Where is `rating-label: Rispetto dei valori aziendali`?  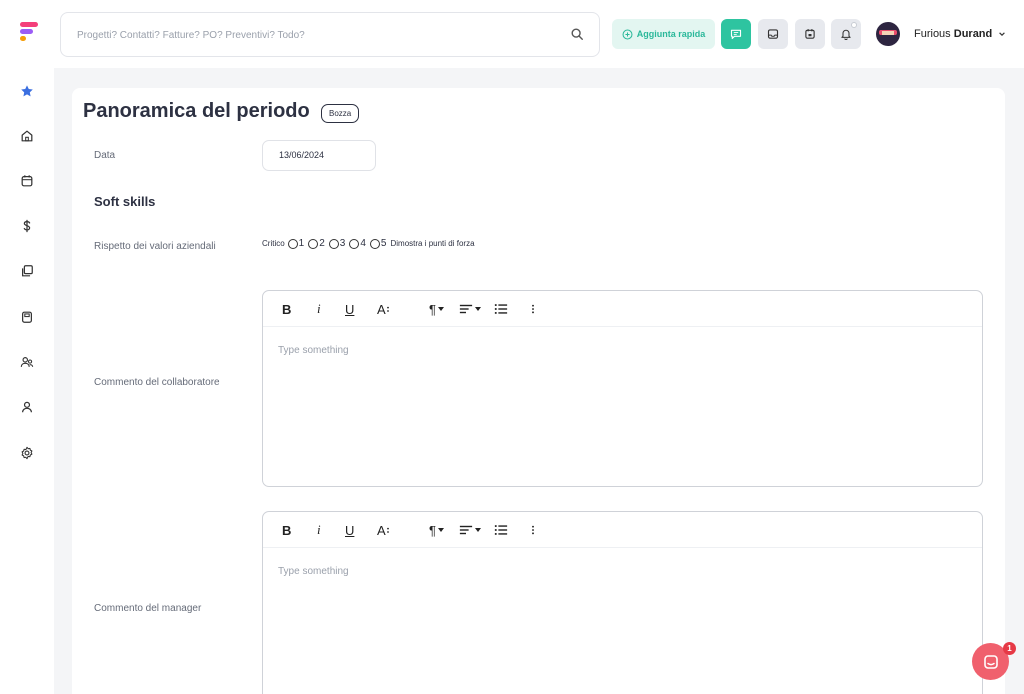
rating-label: Rispetto dei valori aziendali is located at coordinates (155, 246).